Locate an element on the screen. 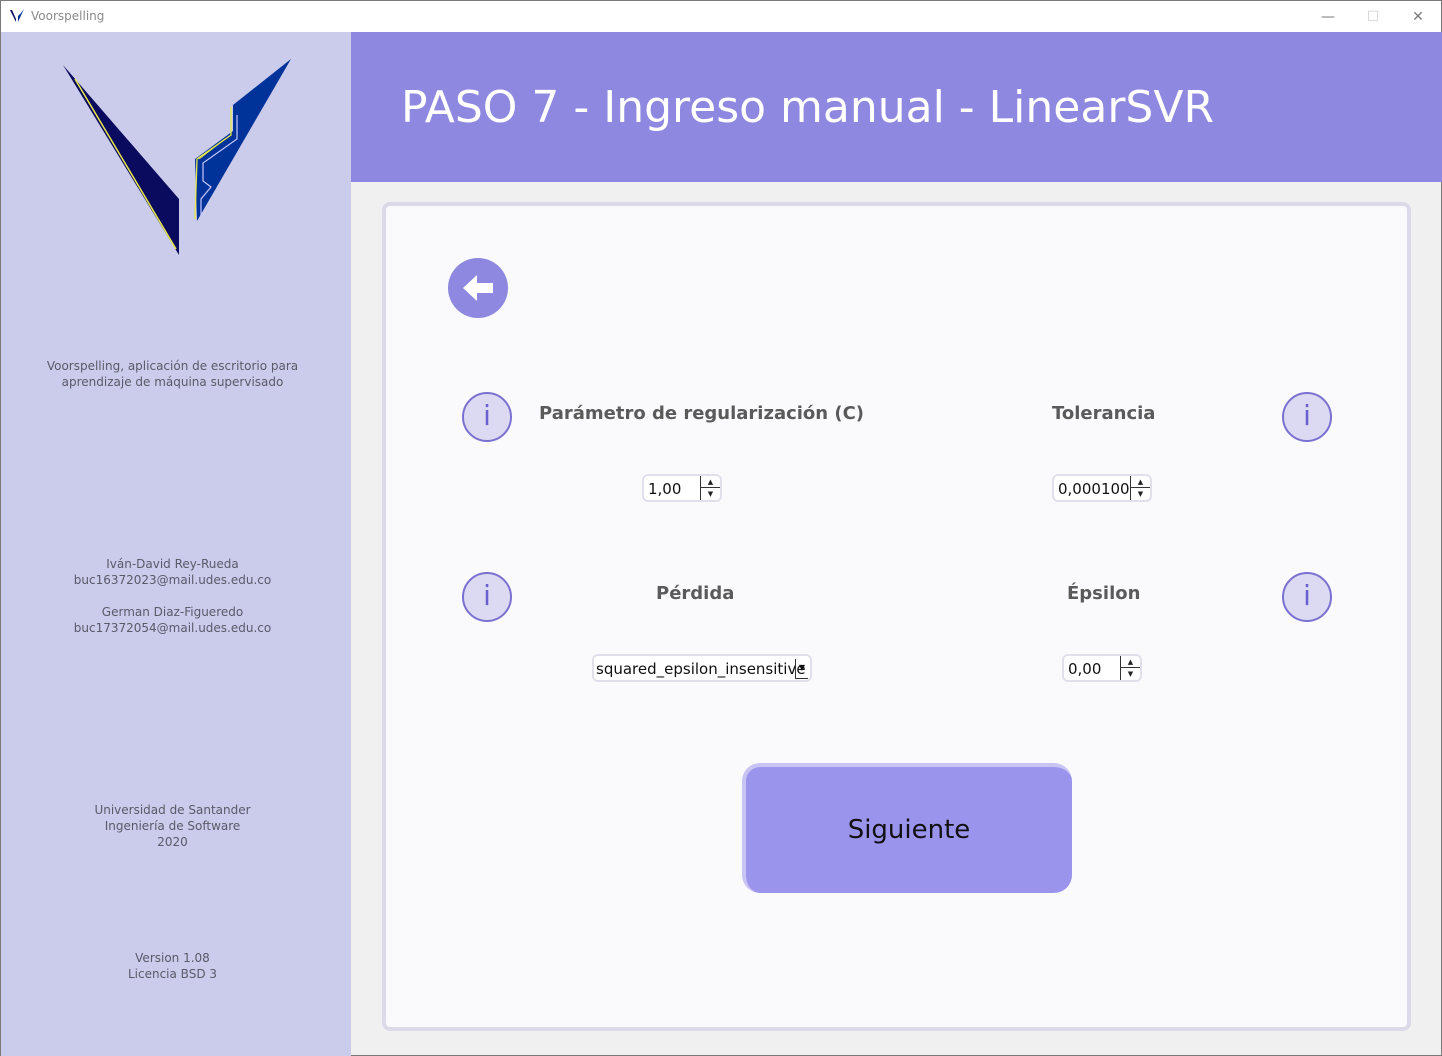 This screenshot has height=1056, width=1442. loss-info-button: i is located at coordinates (487, 597).